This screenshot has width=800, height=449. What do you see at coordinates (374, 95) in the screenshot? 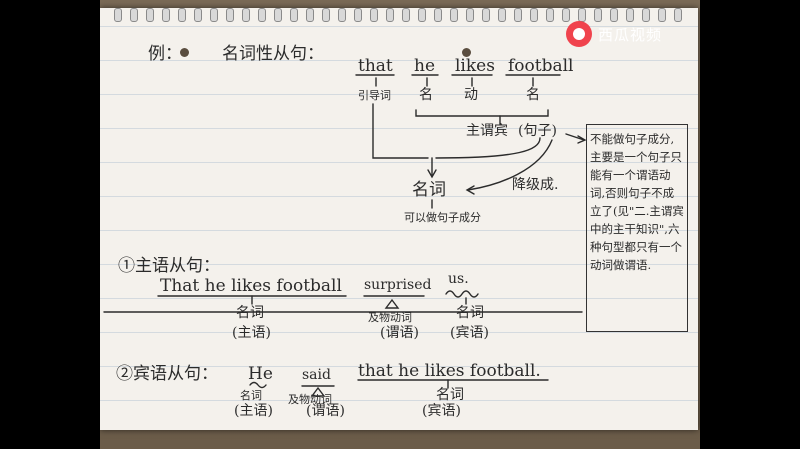
I see `role-that: 引导词` at bounding box center [374, 95].